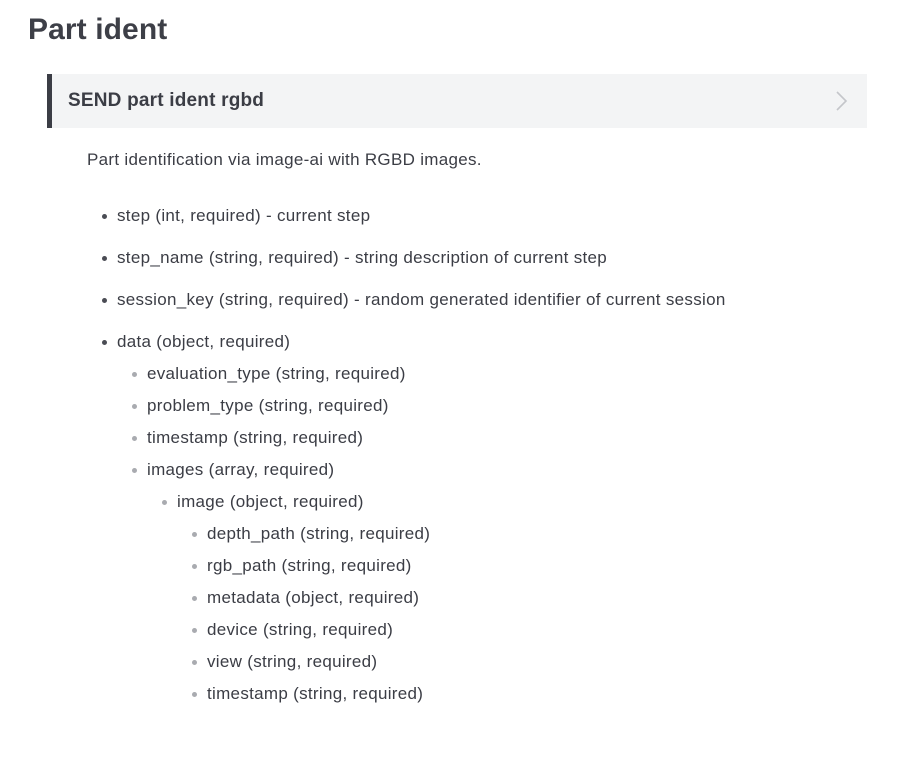 This screenshot has height=764, width=908. What do you see at coordinates (204, 341) in the screenshot?
I see `param-item-label: data (object, required)` at bounding box center [204, 341].